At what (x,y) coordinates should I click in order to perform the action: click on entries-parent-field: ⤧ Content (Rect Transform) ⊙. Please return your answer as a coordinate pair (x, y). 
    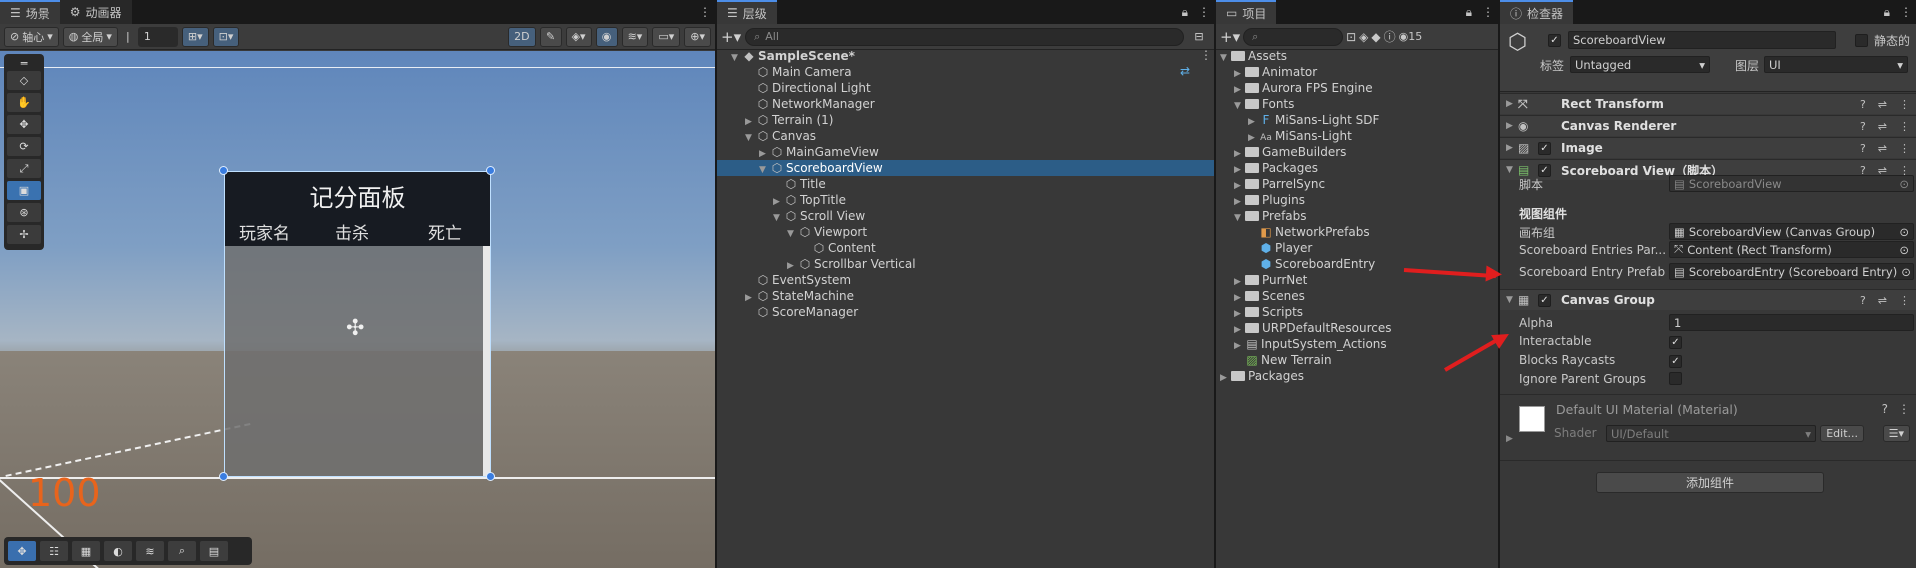
    Looking at the image, I should click on (1791, 249).